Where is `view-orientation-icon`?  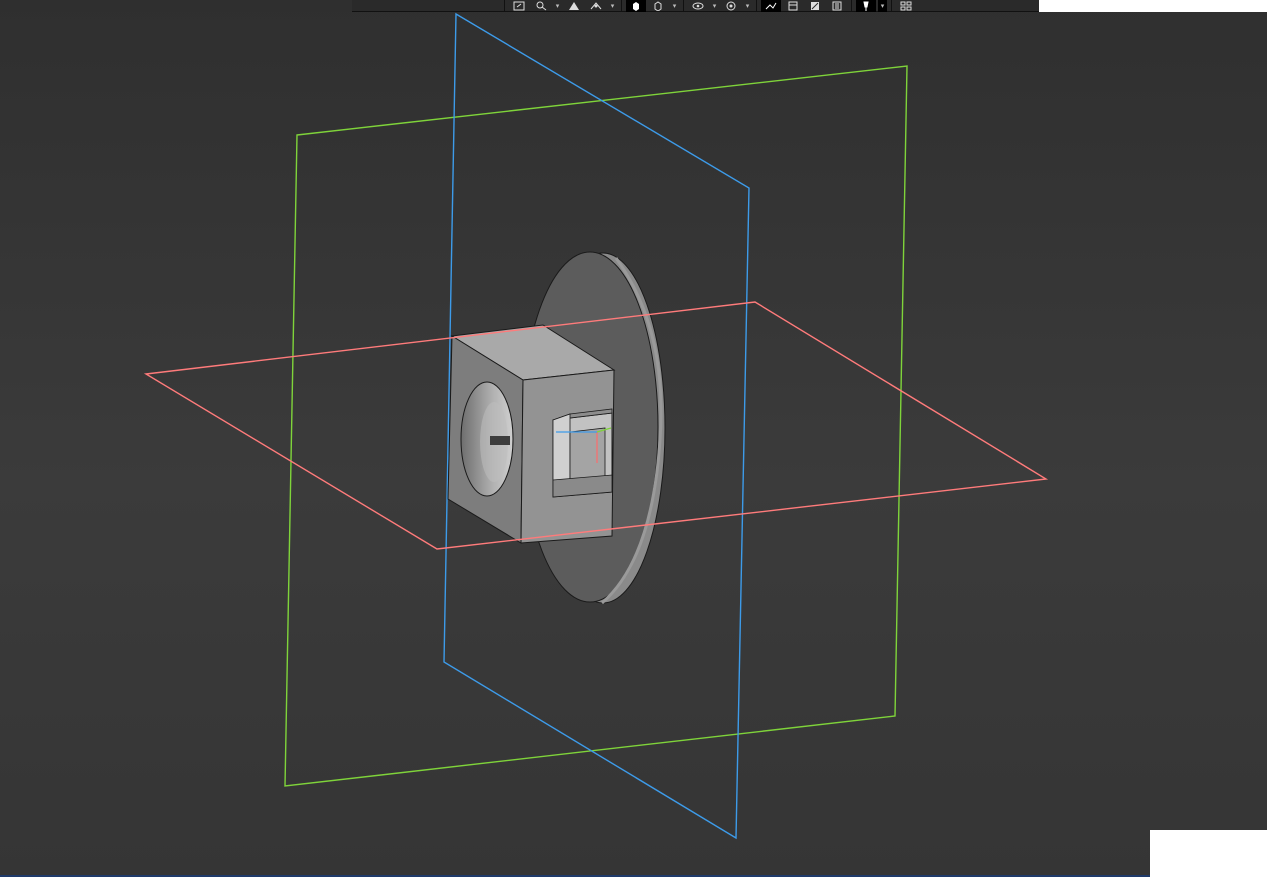 view-orientation-icon is located at coordinates (636, 6).